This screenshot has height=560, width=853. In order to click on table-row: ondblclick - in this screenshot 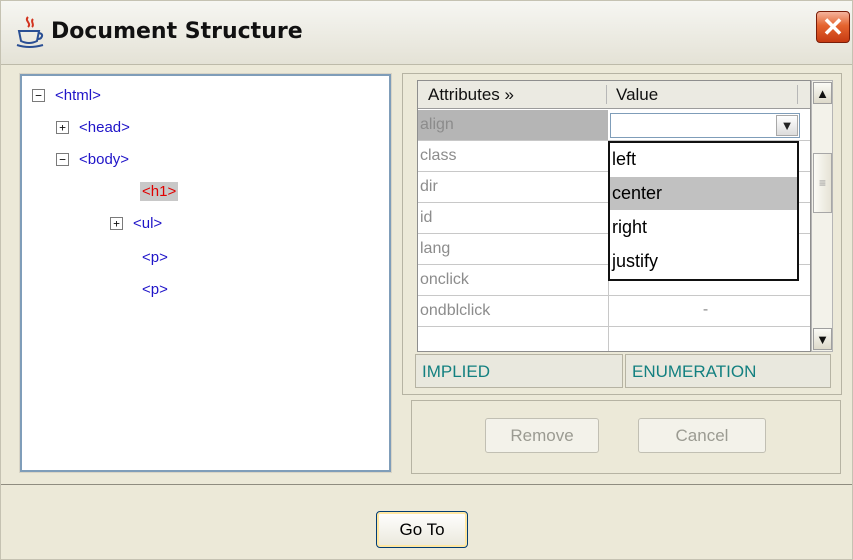, I will do `click(614, 311)`.